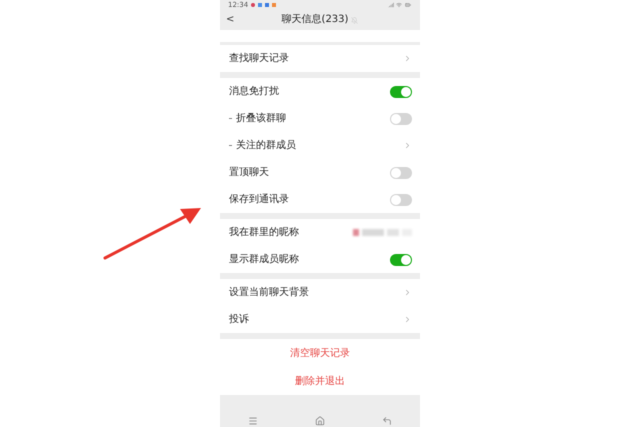 The width and height of the screenshot is (640, 427). Describe the element at coordinates (254, 91) in the screenshot. I see `row-label: 消息免打扰` at that location.